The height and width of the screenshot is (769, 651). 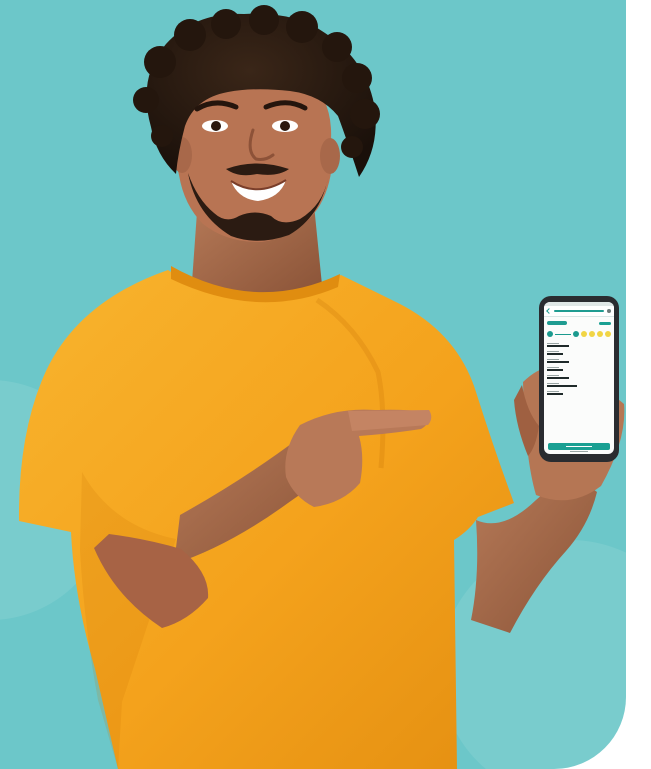 I want to click on phone-form, so click(x=579, y=367).